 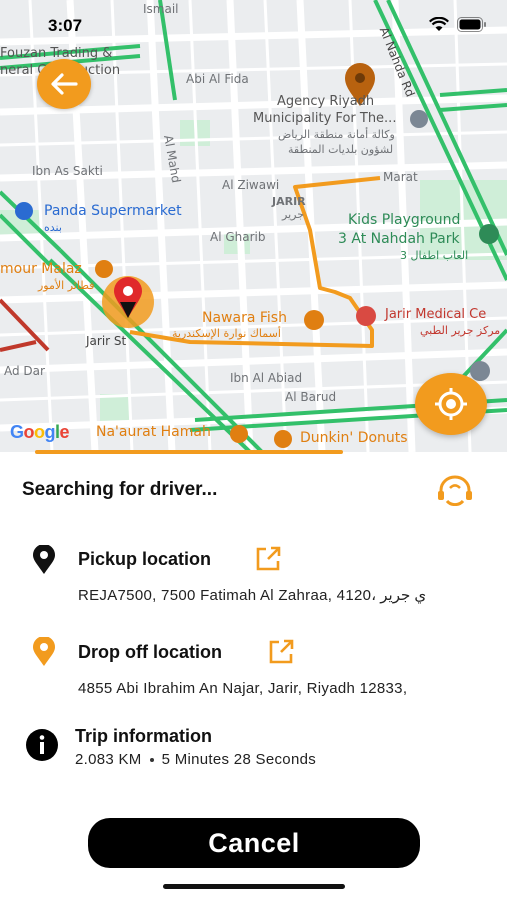 What do you see at coordinates (217, 79) in the screenshot?
I see `map-label-abi-al-fida: Abi Al Fida` at bounding box center [217, 79].